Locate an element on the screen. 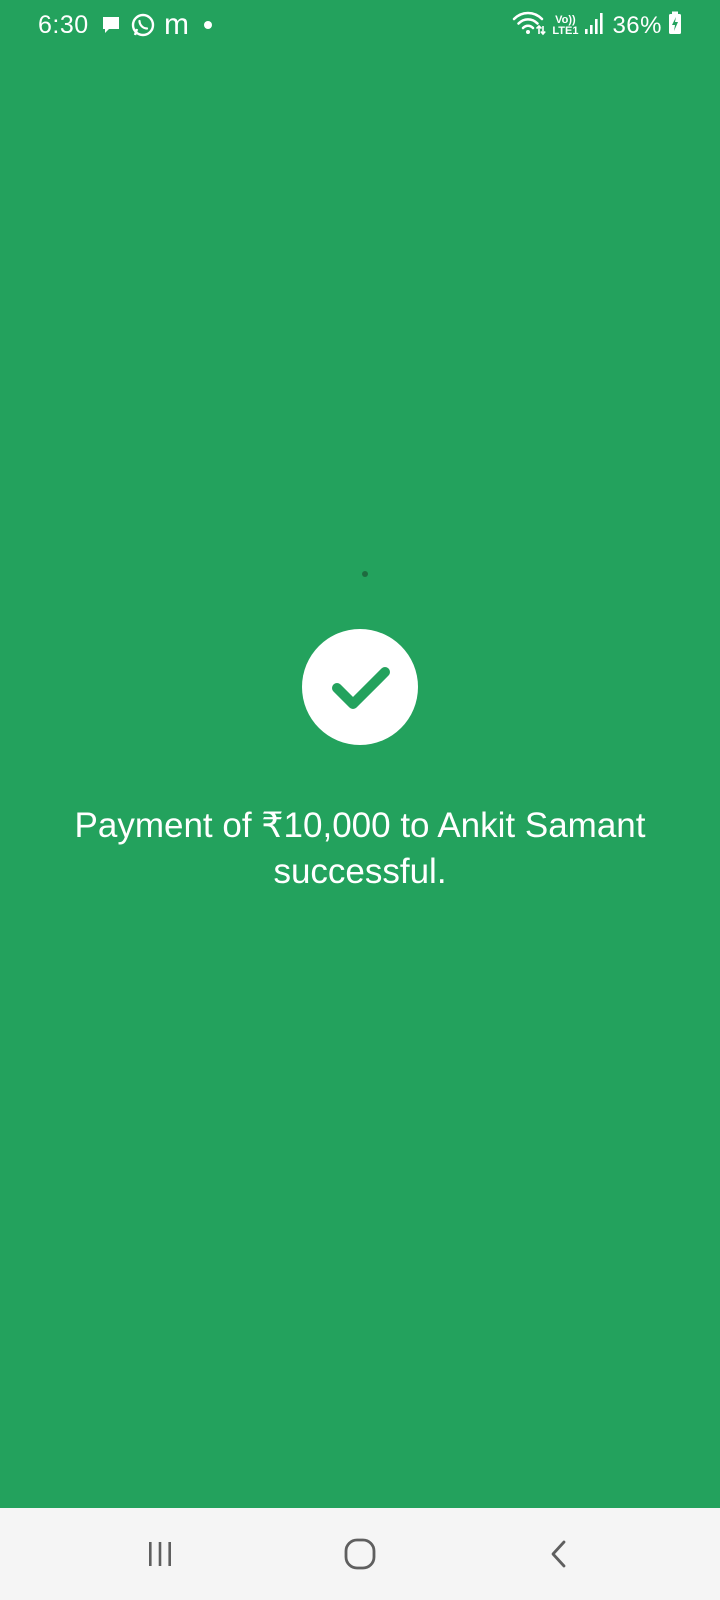 The height and width of the screenshot is (1600, 720). m-app-icon: m is located at coordinates (176, 24).